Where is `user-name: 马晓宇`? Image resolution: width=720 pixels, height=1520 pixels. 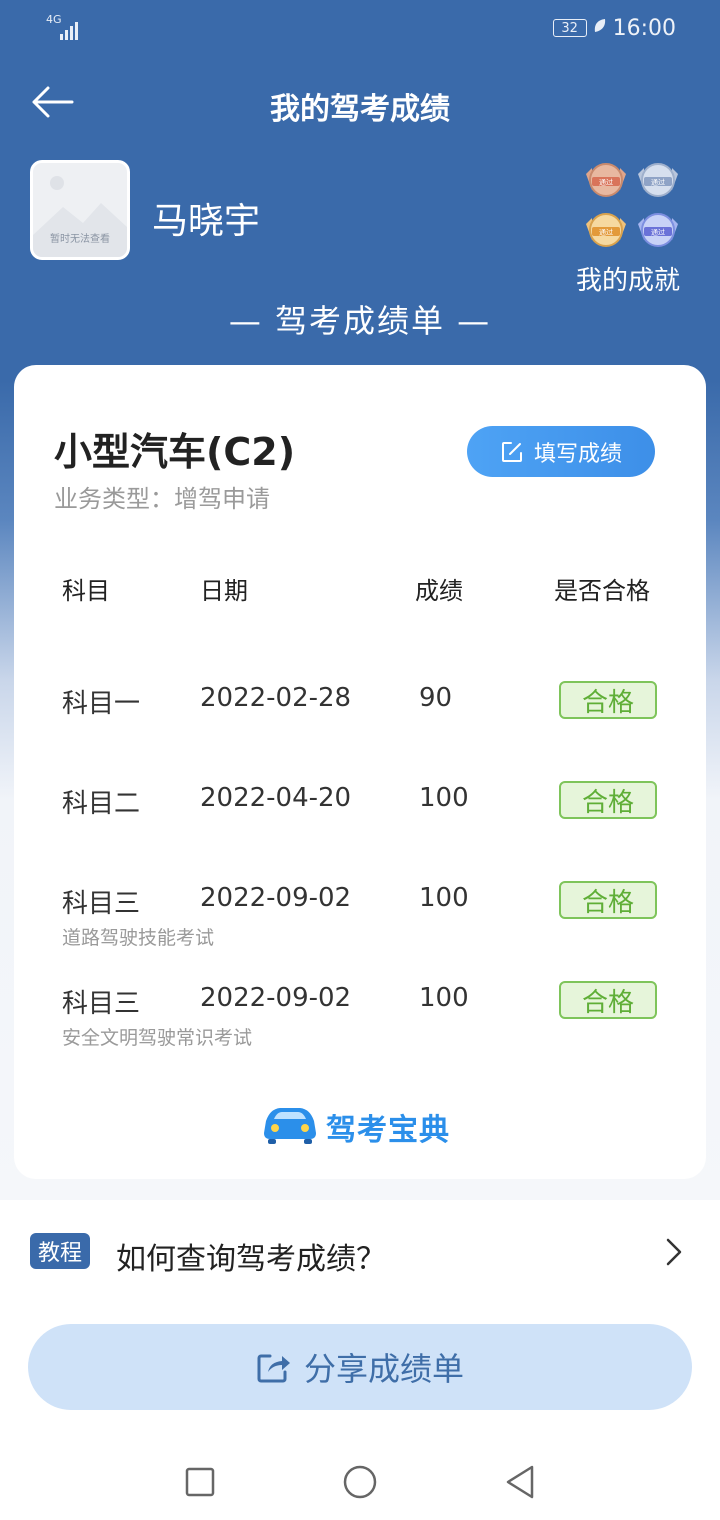
user-name: 马晓宇 is located at coordinates (206, 221).